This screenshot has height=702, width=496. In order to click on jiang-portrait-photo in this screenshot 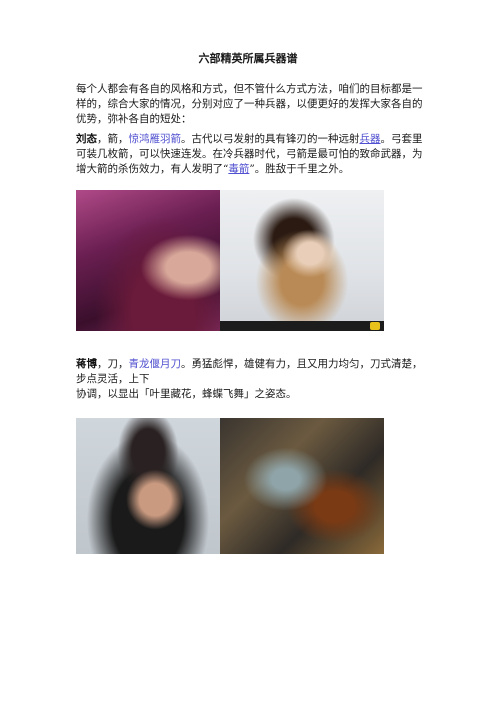, I will do `click(148, 486)`.